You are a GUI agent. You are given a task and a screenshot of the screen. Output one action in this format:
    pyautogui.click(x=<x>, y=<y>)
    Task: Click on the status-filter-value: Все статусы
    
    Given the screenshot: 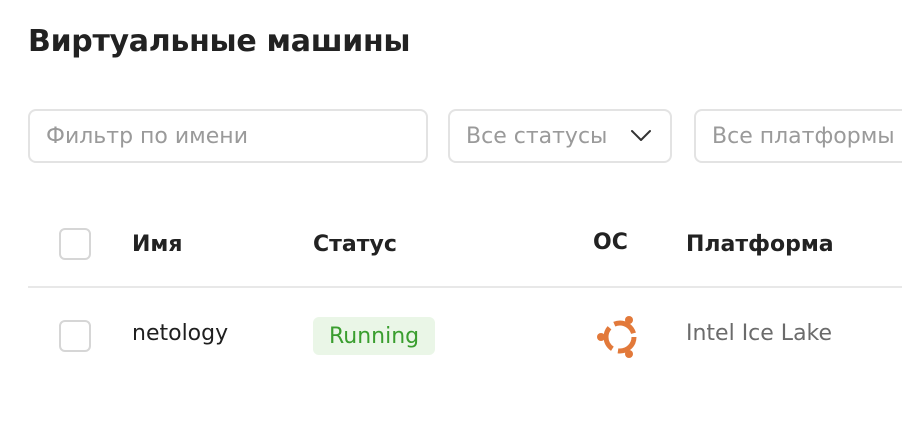 What is the action you would take?
    pyautogui.click(x=537, y=136)
    